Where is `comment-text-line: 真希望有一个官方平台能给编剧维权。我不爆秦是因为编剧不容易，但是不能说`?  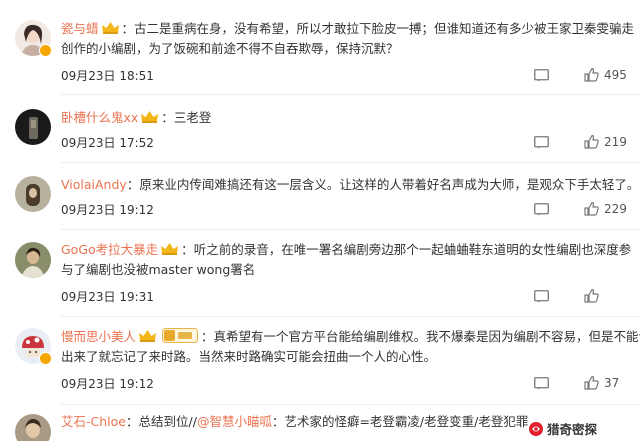 comment-text-line: 真希望有一个官方平台能给编剧维权。我不爆秦是因为编剧不容易，但是不能说 is located at coordinates (426, 336).